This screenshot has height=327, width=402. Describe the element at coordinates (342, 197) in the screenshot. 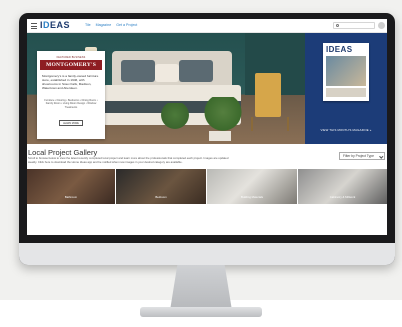

I see `gallery-tile-label: Cabinetry & Millwork` at that location.